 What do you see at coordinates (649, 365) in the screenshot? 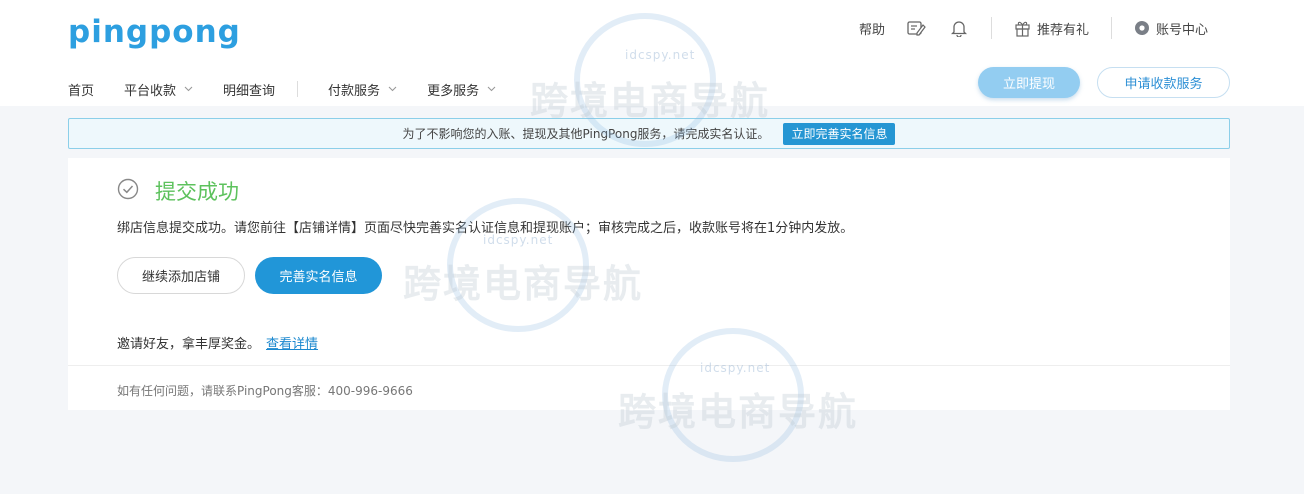
I see `card-divider` at bounding box center [649, 365].